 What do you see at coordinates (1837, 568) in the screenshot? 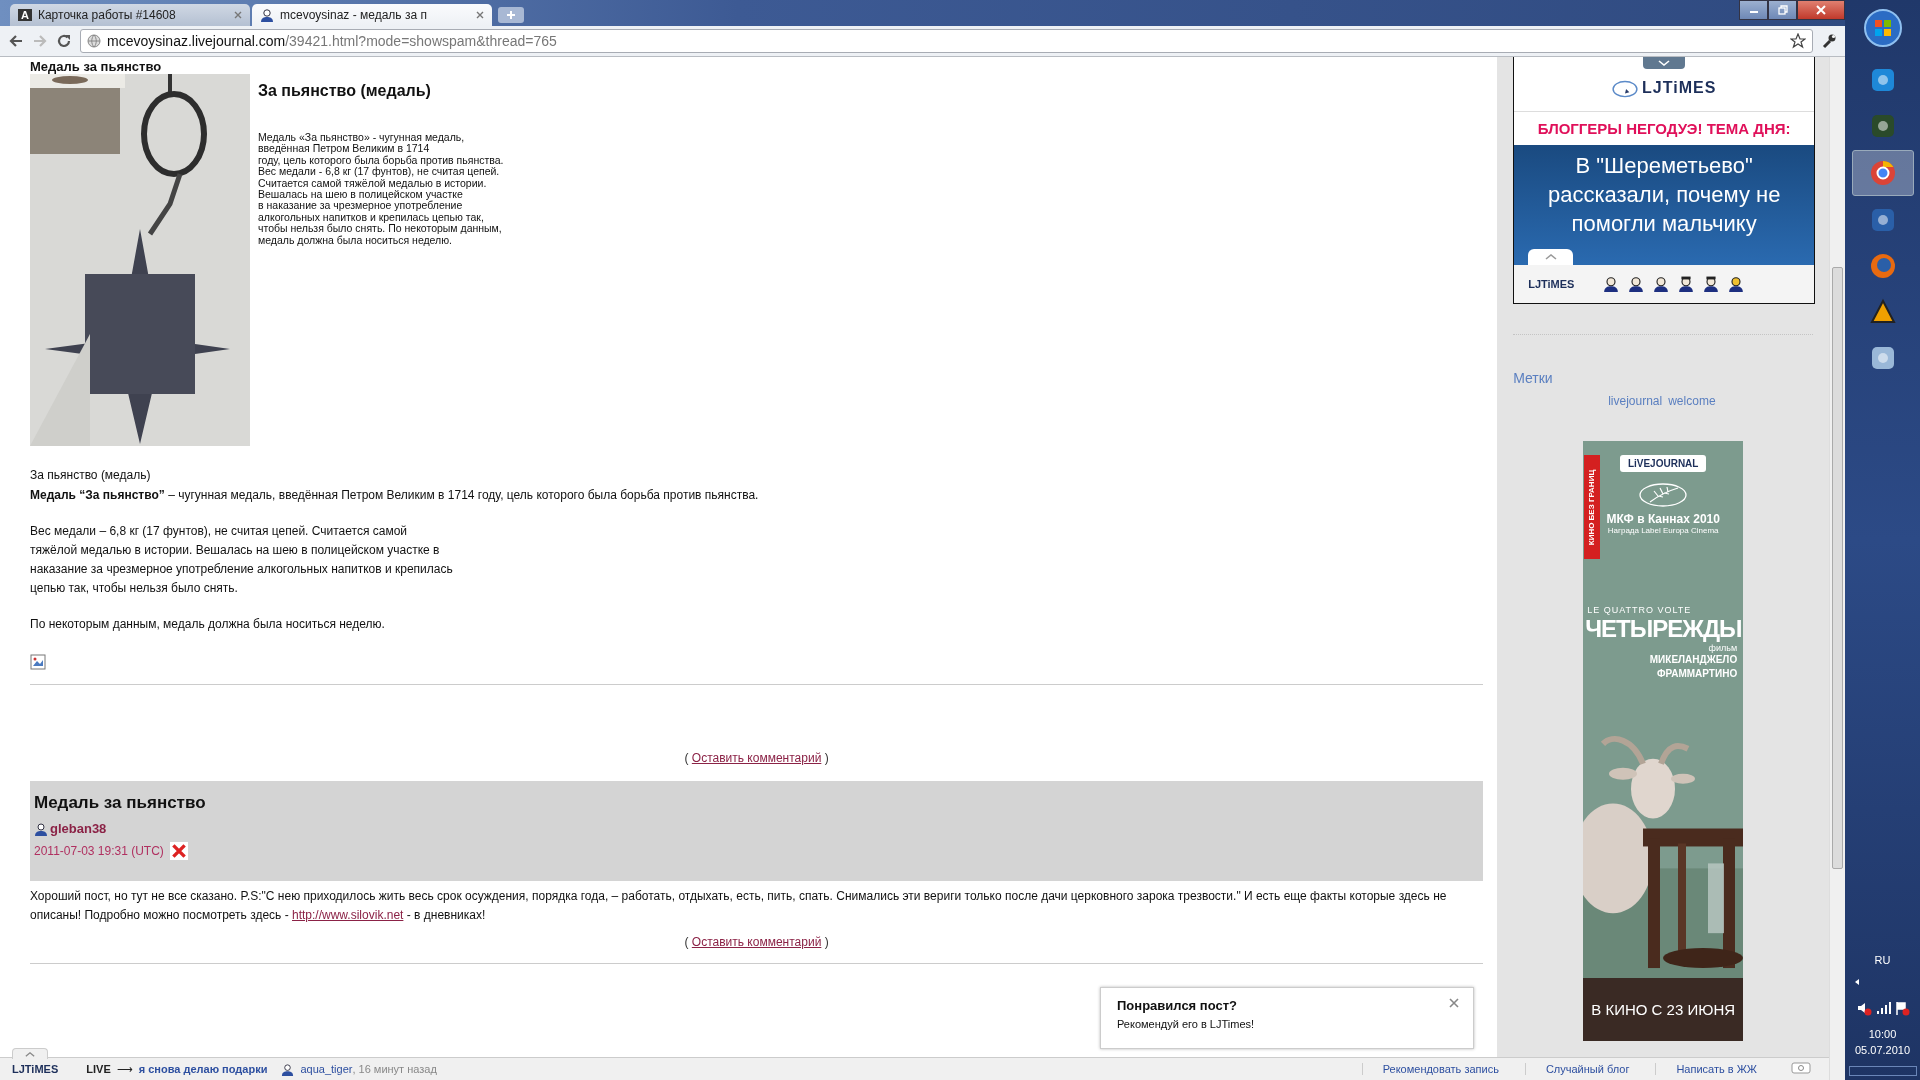
I see `scrollbar` at bounding box center [1837, 568].